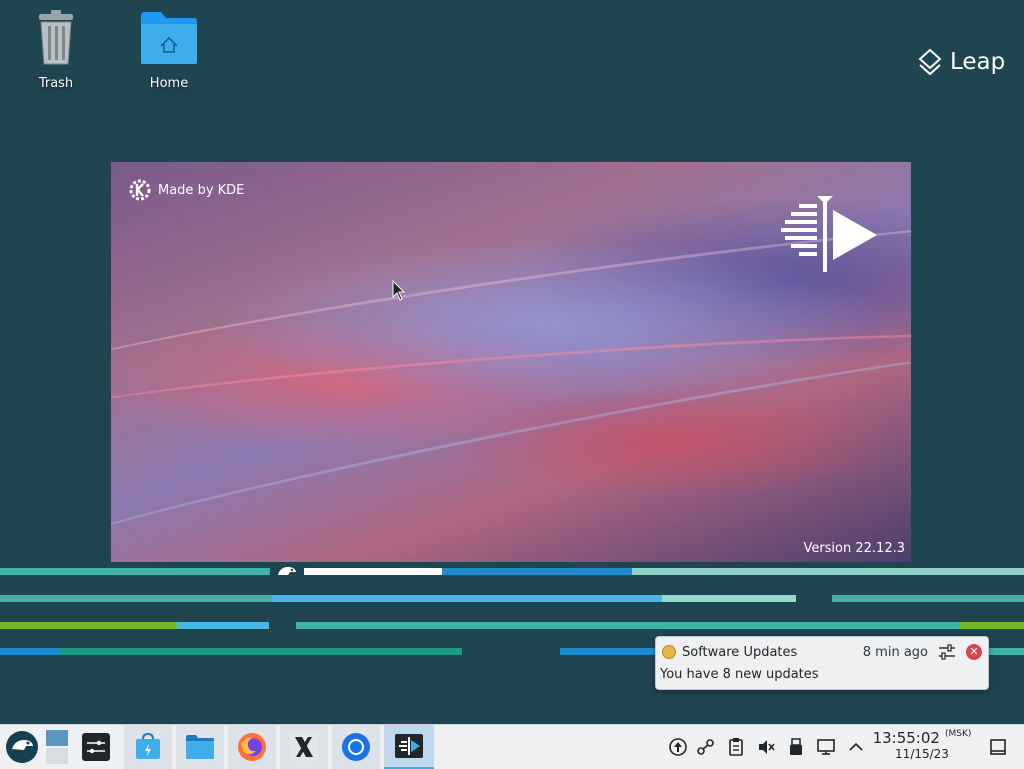 Image resolution: width=1024 pixels, height=769 pixels. What do you see at coordinates (140, 190) in the screenshot?
I see `kde-gear-icon` at bounding box center [140, 190].